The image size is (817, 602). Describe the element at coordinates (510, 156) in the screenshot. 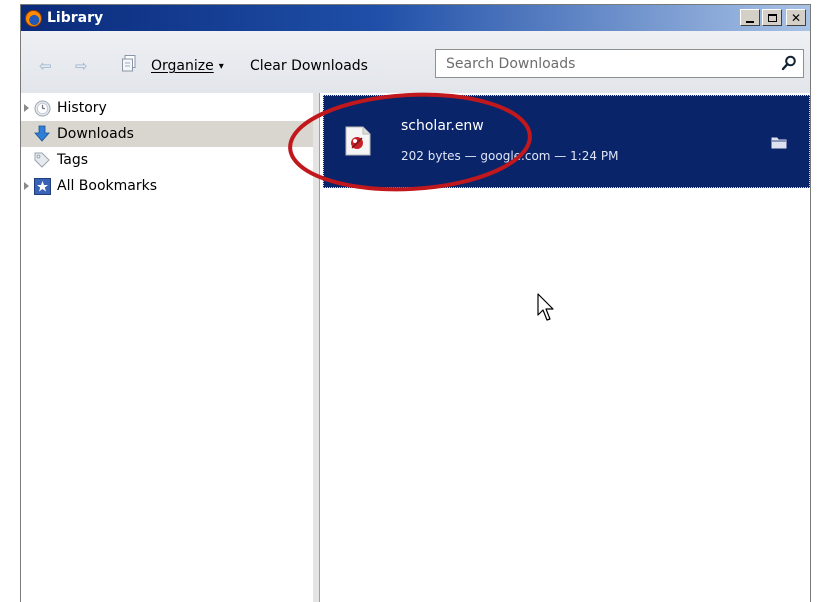

I see `download-details: 202 bytes — google.com — 1:24 PM` at that location.